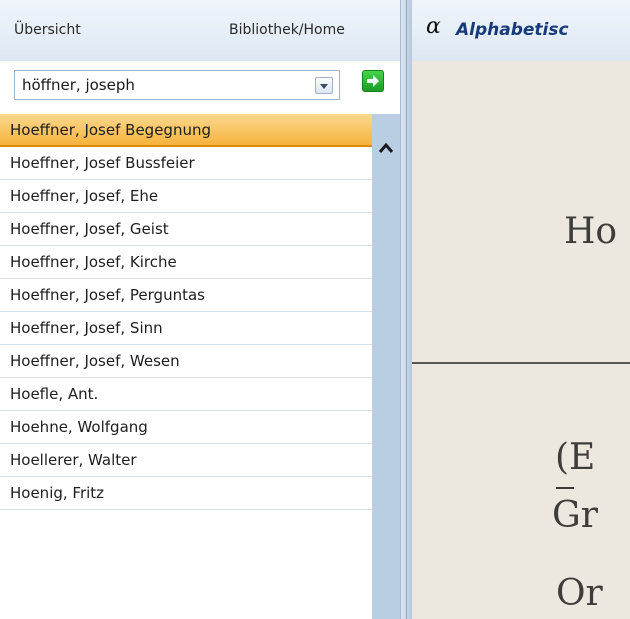  I want to click on scroll-up-icon, so click(386, 148).